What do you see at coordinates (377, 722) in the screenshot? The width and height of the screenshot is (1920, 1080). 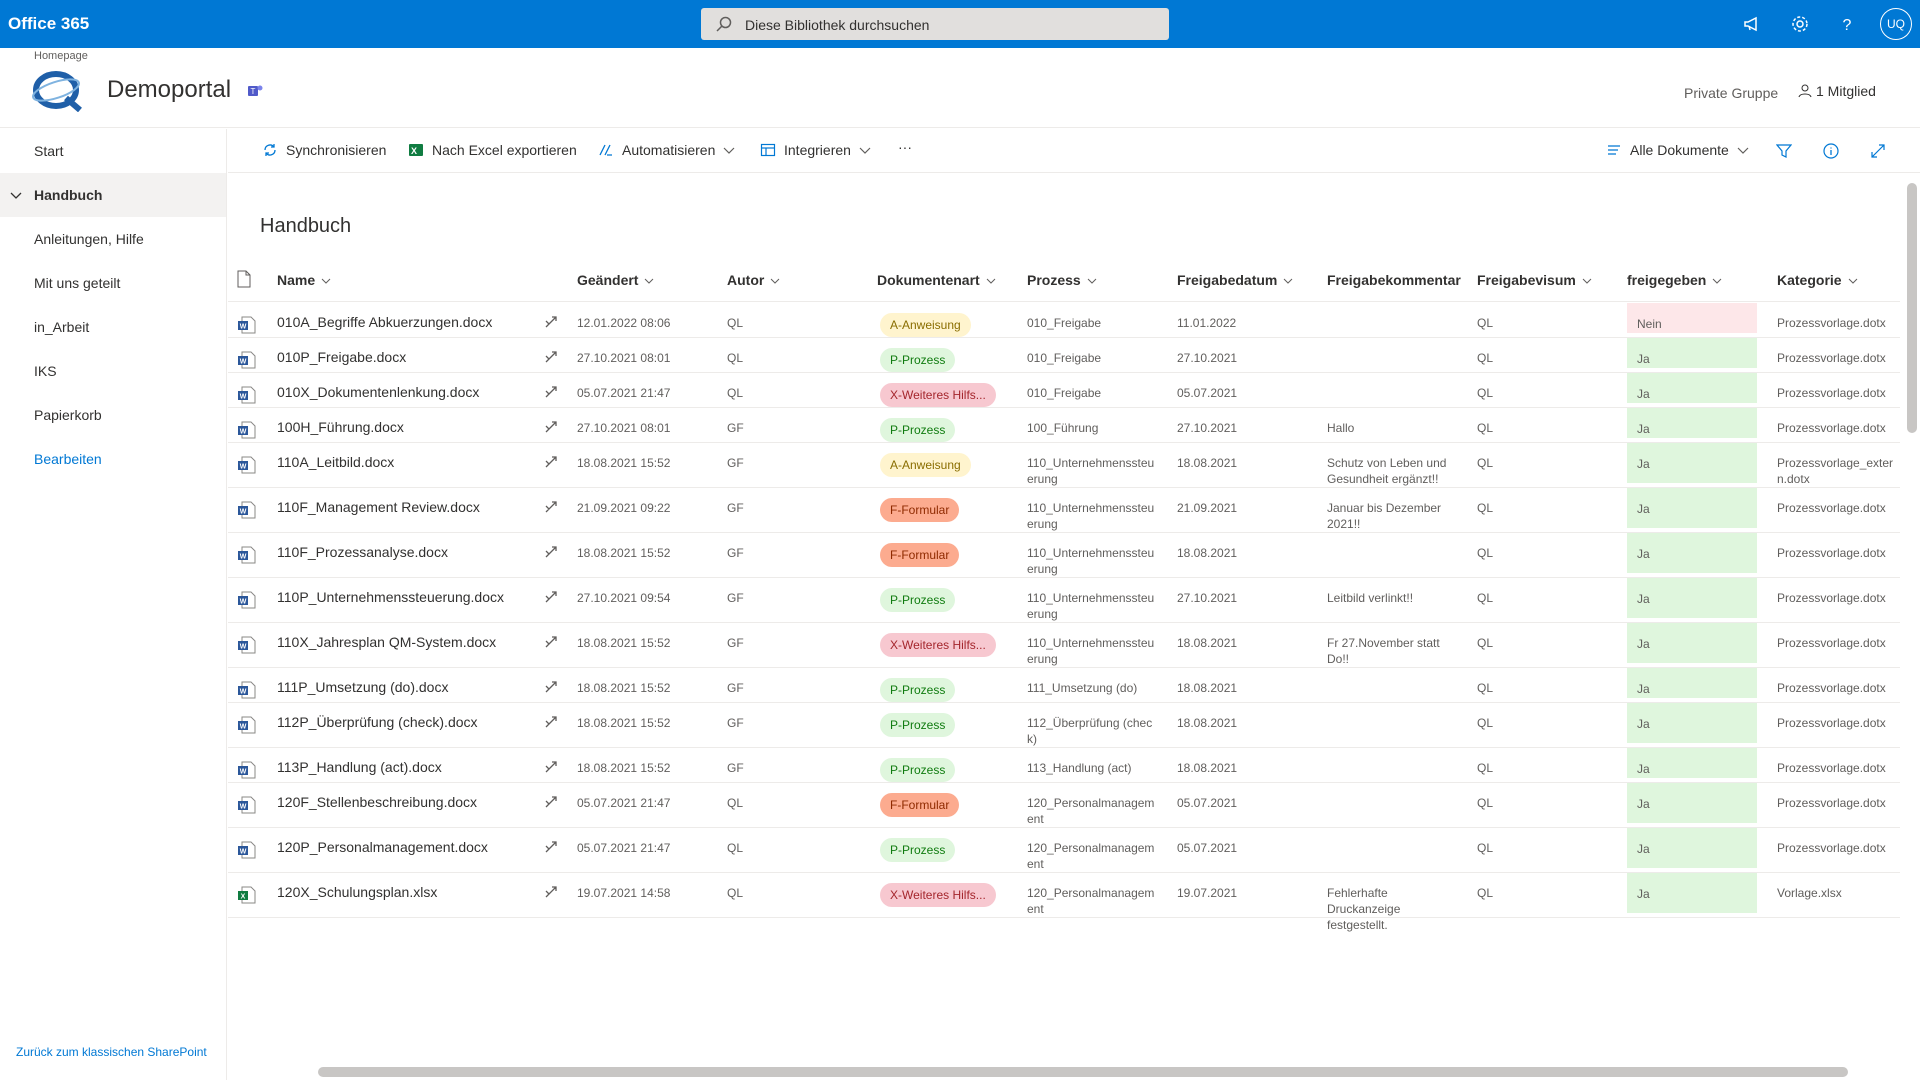 I see `file-name-link: 112P_Überprüfung (check).docx` at bounding box center [377, 722].